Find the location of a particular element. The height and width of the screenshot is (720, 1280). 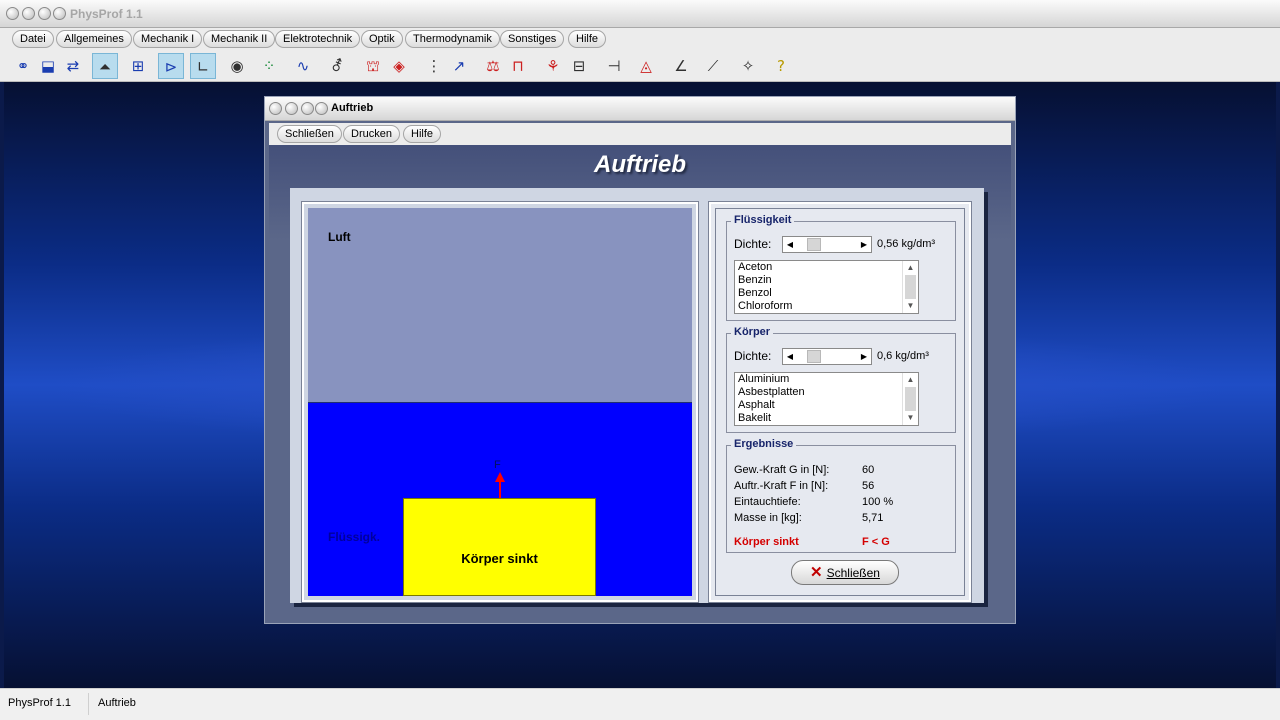

dialog-minimize-button is located at coordinates (291, 108).